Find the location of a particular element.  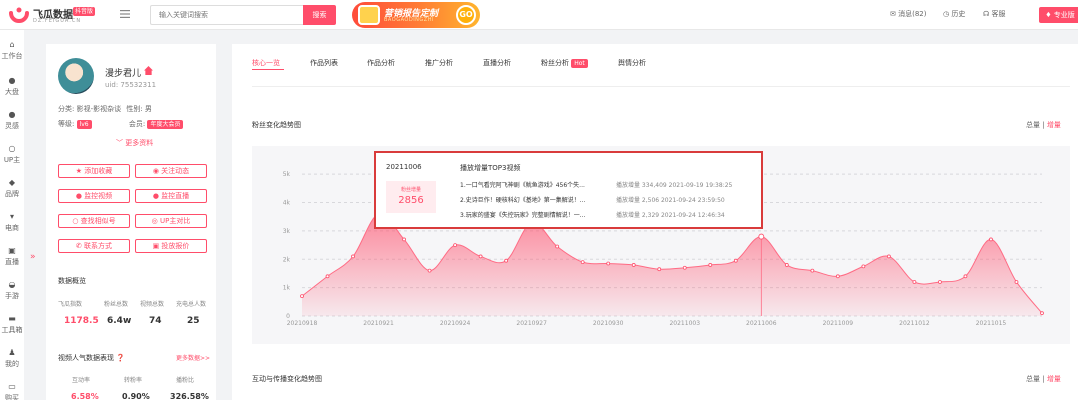

add-favorite-button: ★ 添加收藏 is located at coordinates (94, 171).